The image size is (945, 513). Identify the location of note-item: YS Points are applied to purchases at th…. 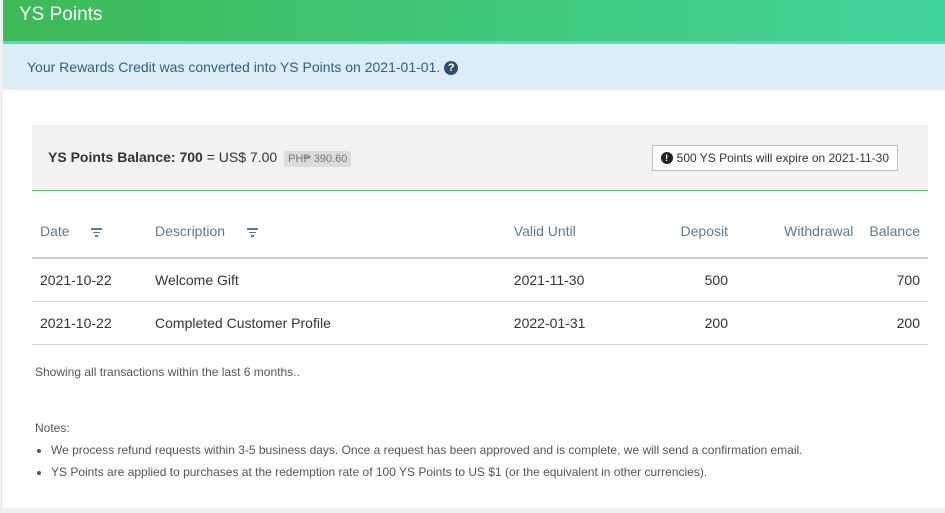
(427, 472).